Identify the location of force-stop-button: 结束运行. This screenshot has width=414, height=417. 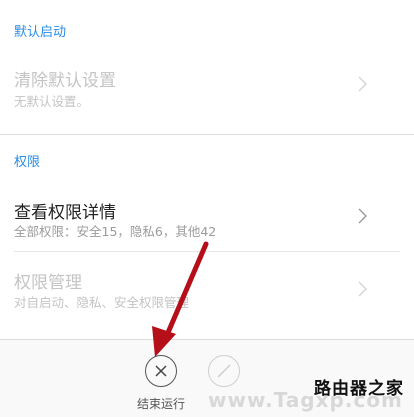
(161, 383).